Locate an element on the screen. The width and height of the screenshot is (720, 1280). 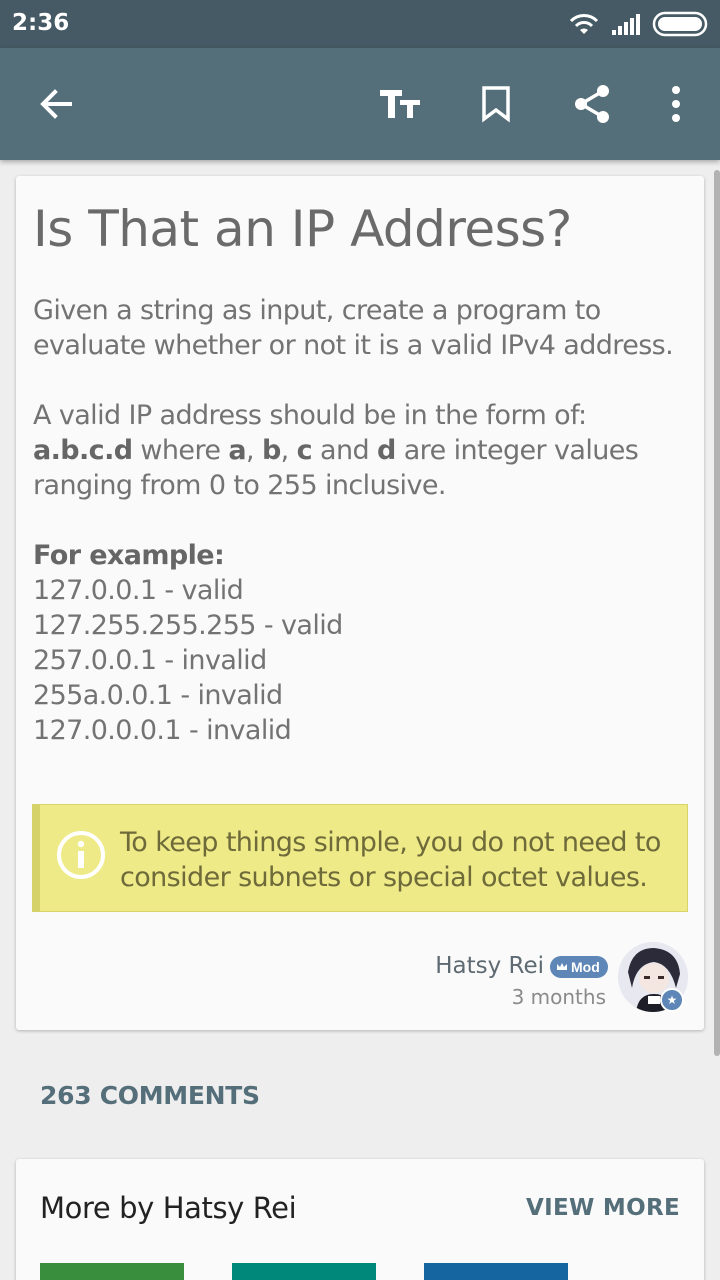
share-icon is located at coordinates (592, 104).